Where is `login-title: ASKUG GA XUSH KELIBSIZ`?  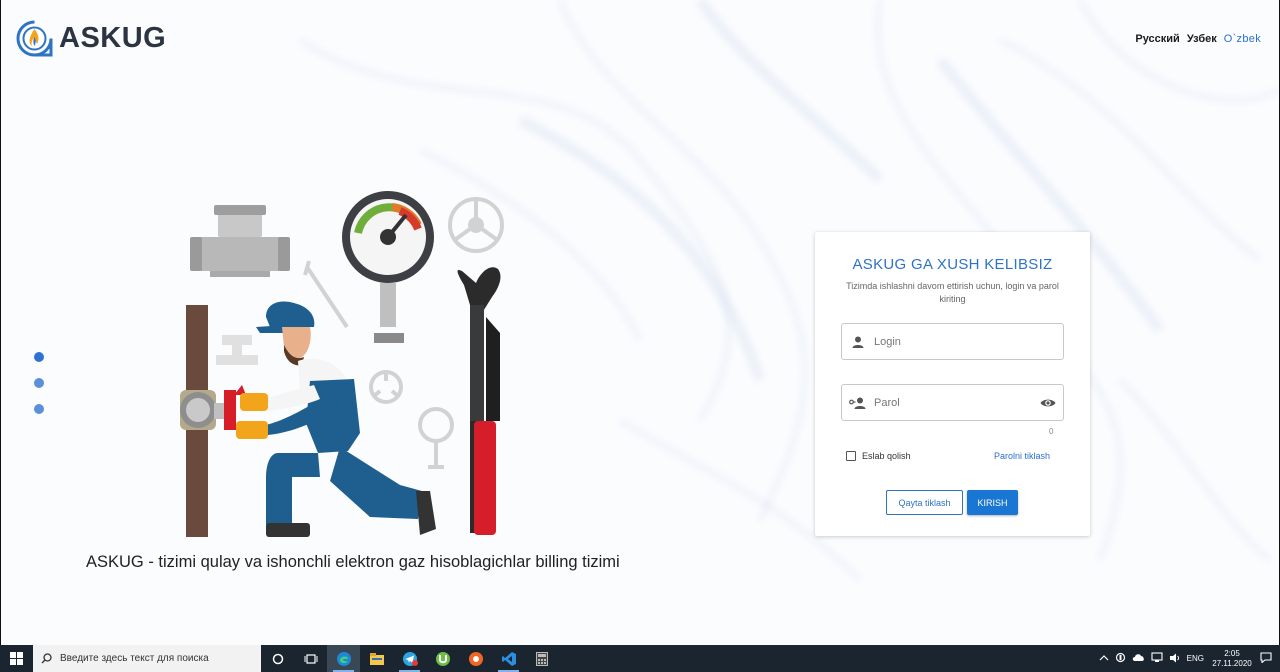 login-title: ASKUG GA XUSH KELIBSIZ is located at coordinates (952, 264).